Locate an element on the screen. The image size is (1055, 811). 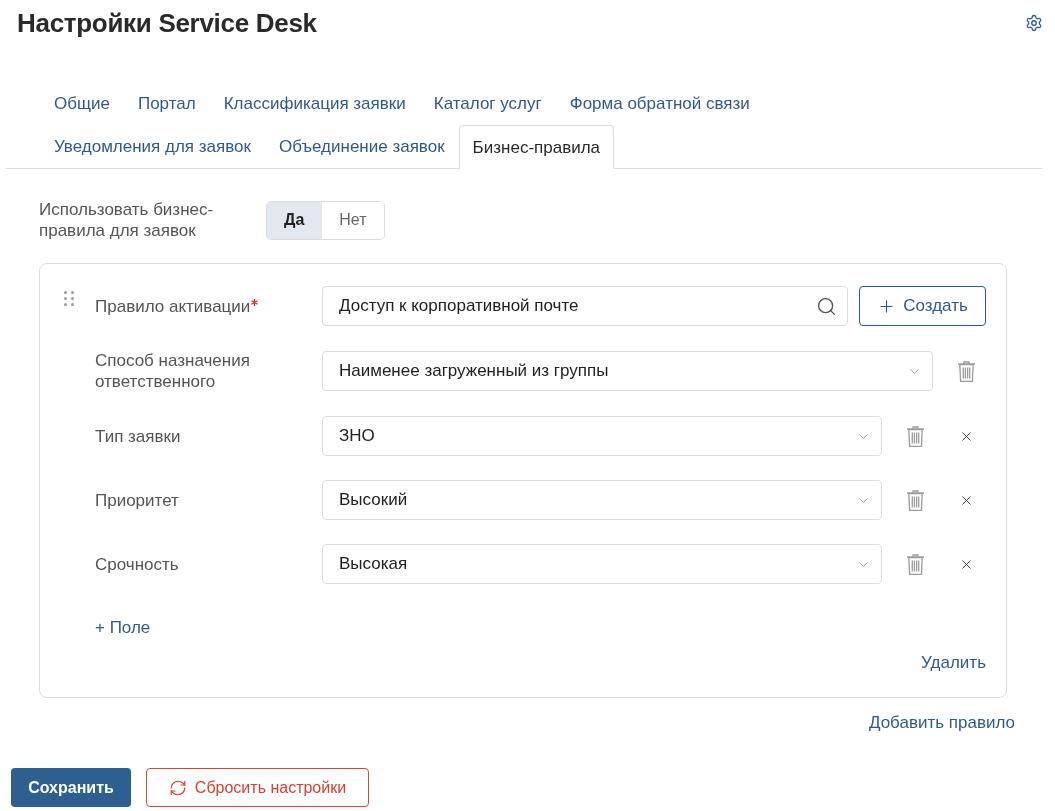
toggle-option: Нет is located at coordinates (352, 220).